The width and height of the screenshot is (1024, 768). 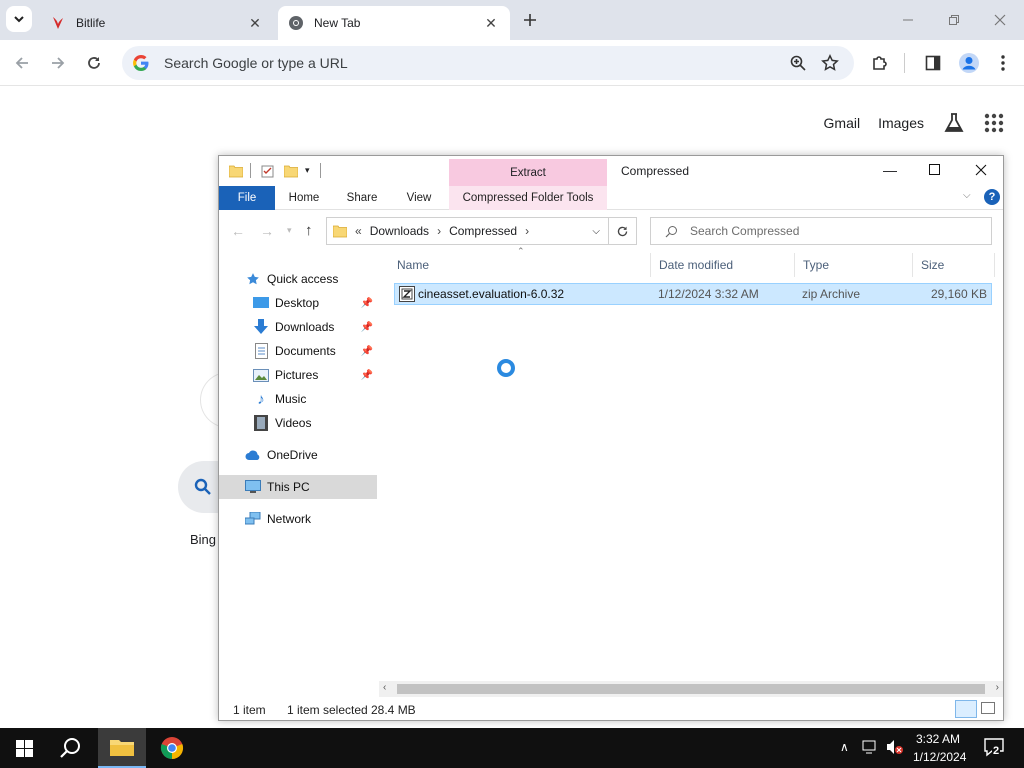 What do you see at coordinates (958, 294) in the screenshot?
I see `file-size: 29,160 KB` at bounding box center [958, 294].